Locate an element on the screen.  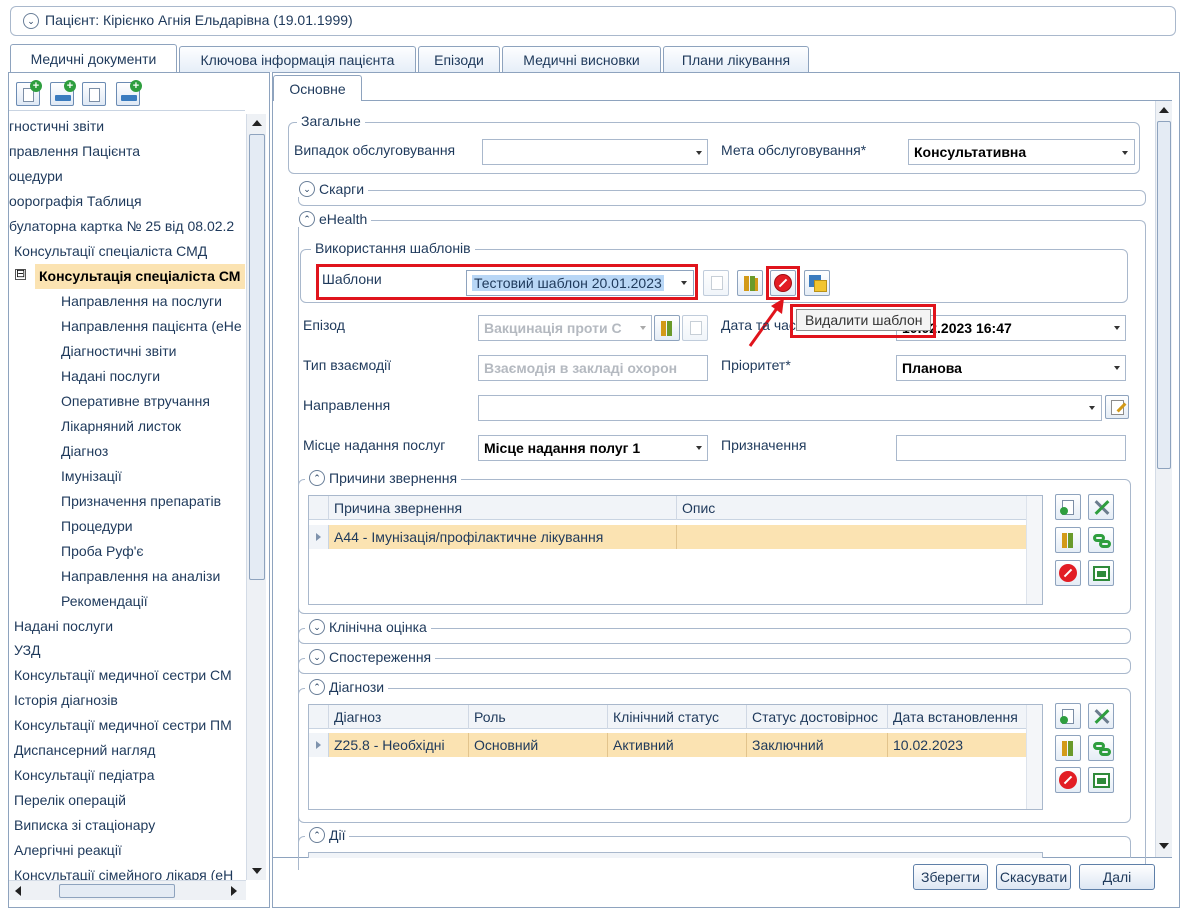
place-select: Місце надання полуг 1 is located at coordinates (593, 448).